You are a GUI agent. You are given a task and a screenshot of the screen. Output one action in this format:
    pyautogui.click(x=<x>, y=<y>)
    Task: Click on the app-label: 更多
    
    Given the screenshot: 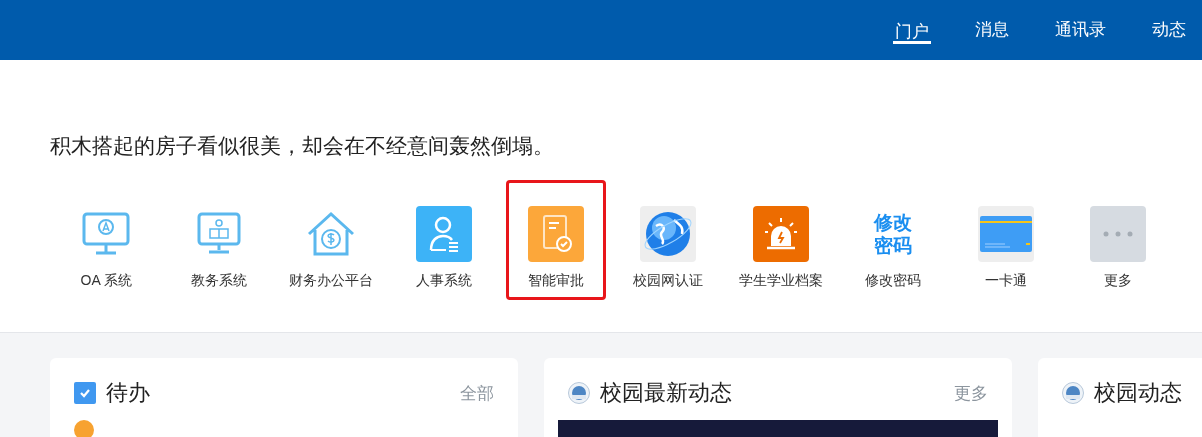 What is the action you would take?
    pyautogui.click(x=1118, y=281)
    